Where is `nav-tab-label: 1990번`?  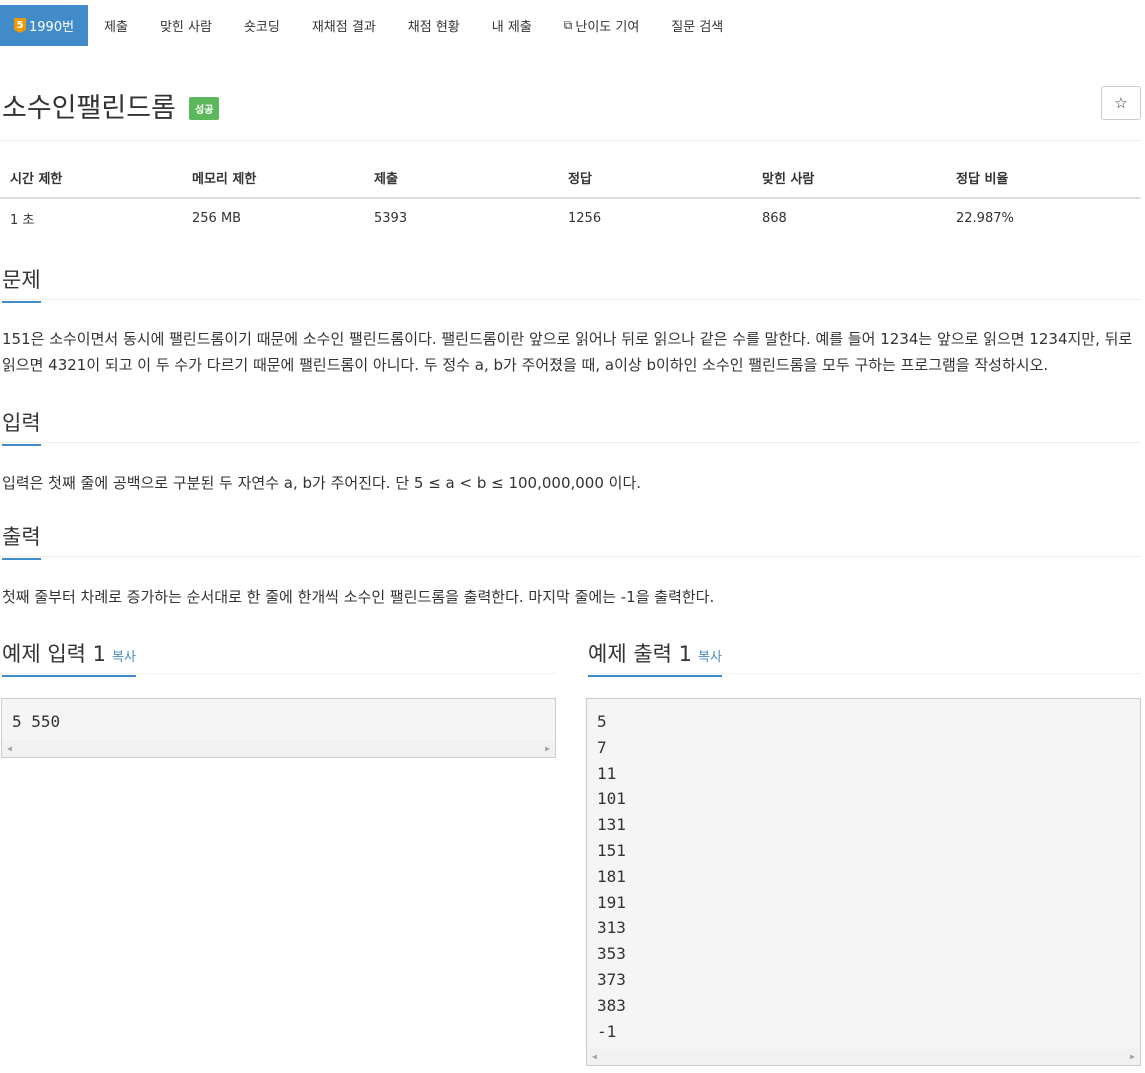 nav-tab-label: 1990번 is located at coordinates (52, 27).